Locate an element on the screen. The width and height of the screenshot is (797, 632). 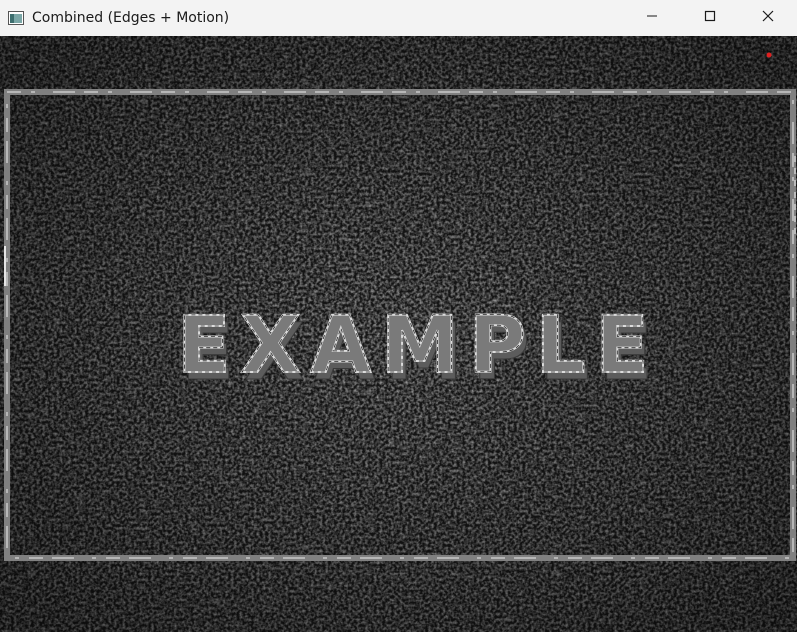
title-bar: Combined (Edges + Motion) is located at coordinates (398, 18).